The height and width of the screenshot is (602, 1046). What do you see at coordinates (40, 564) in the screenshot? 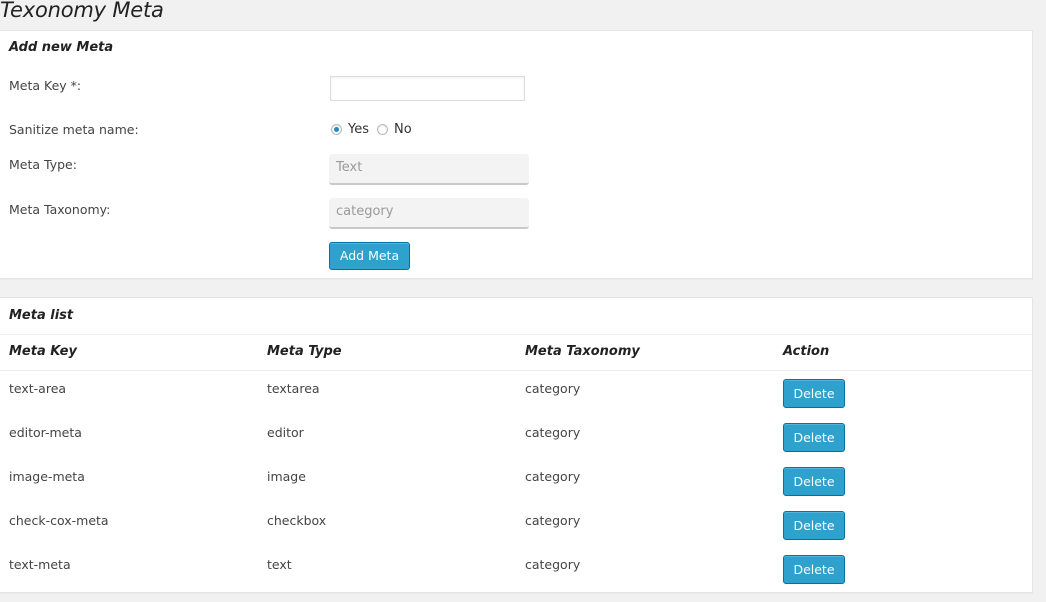
I see `row-meta-key: text-meta` at bounding box center [40, 564].